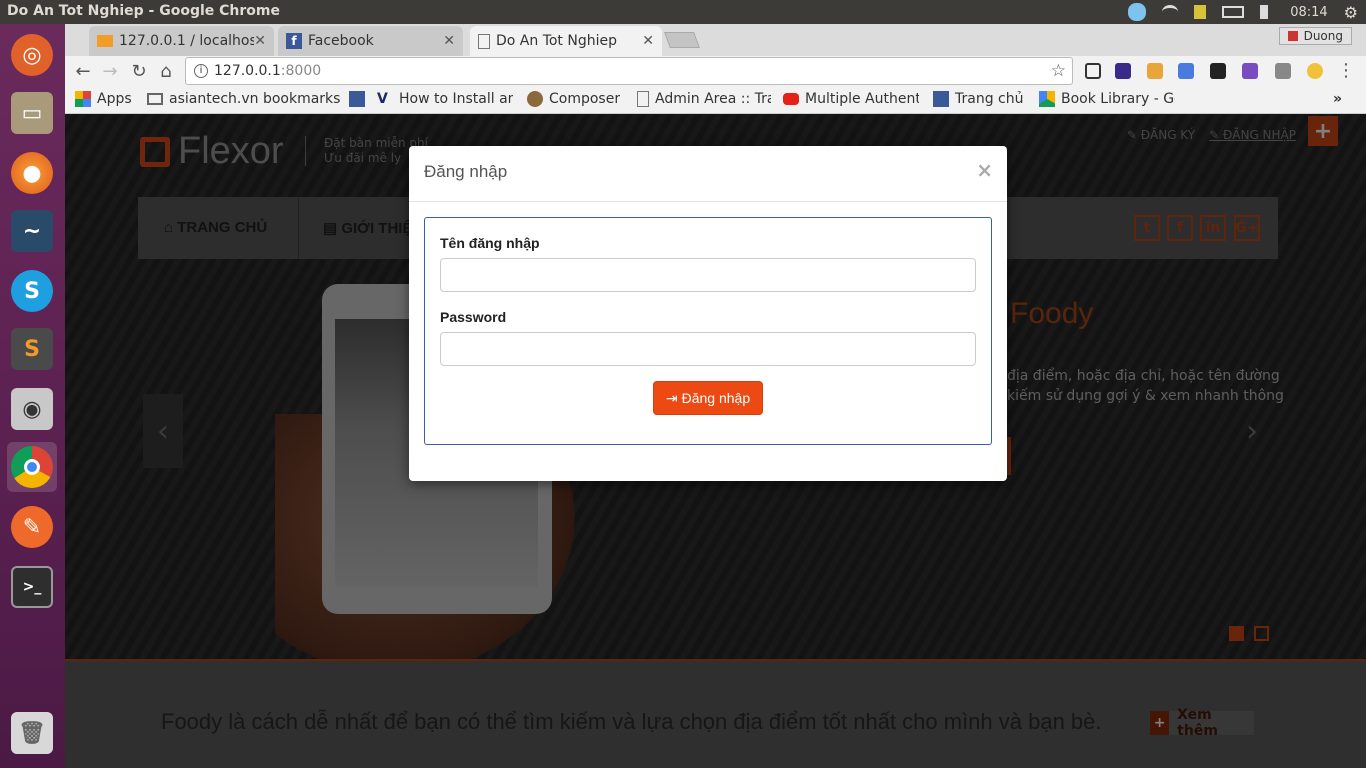 The width and height of the screenshot is (1366, 768). What do you see at coordinates (791, 99) in the screenshot?
I see `youtube-icon` at bounding box center [791, 99].